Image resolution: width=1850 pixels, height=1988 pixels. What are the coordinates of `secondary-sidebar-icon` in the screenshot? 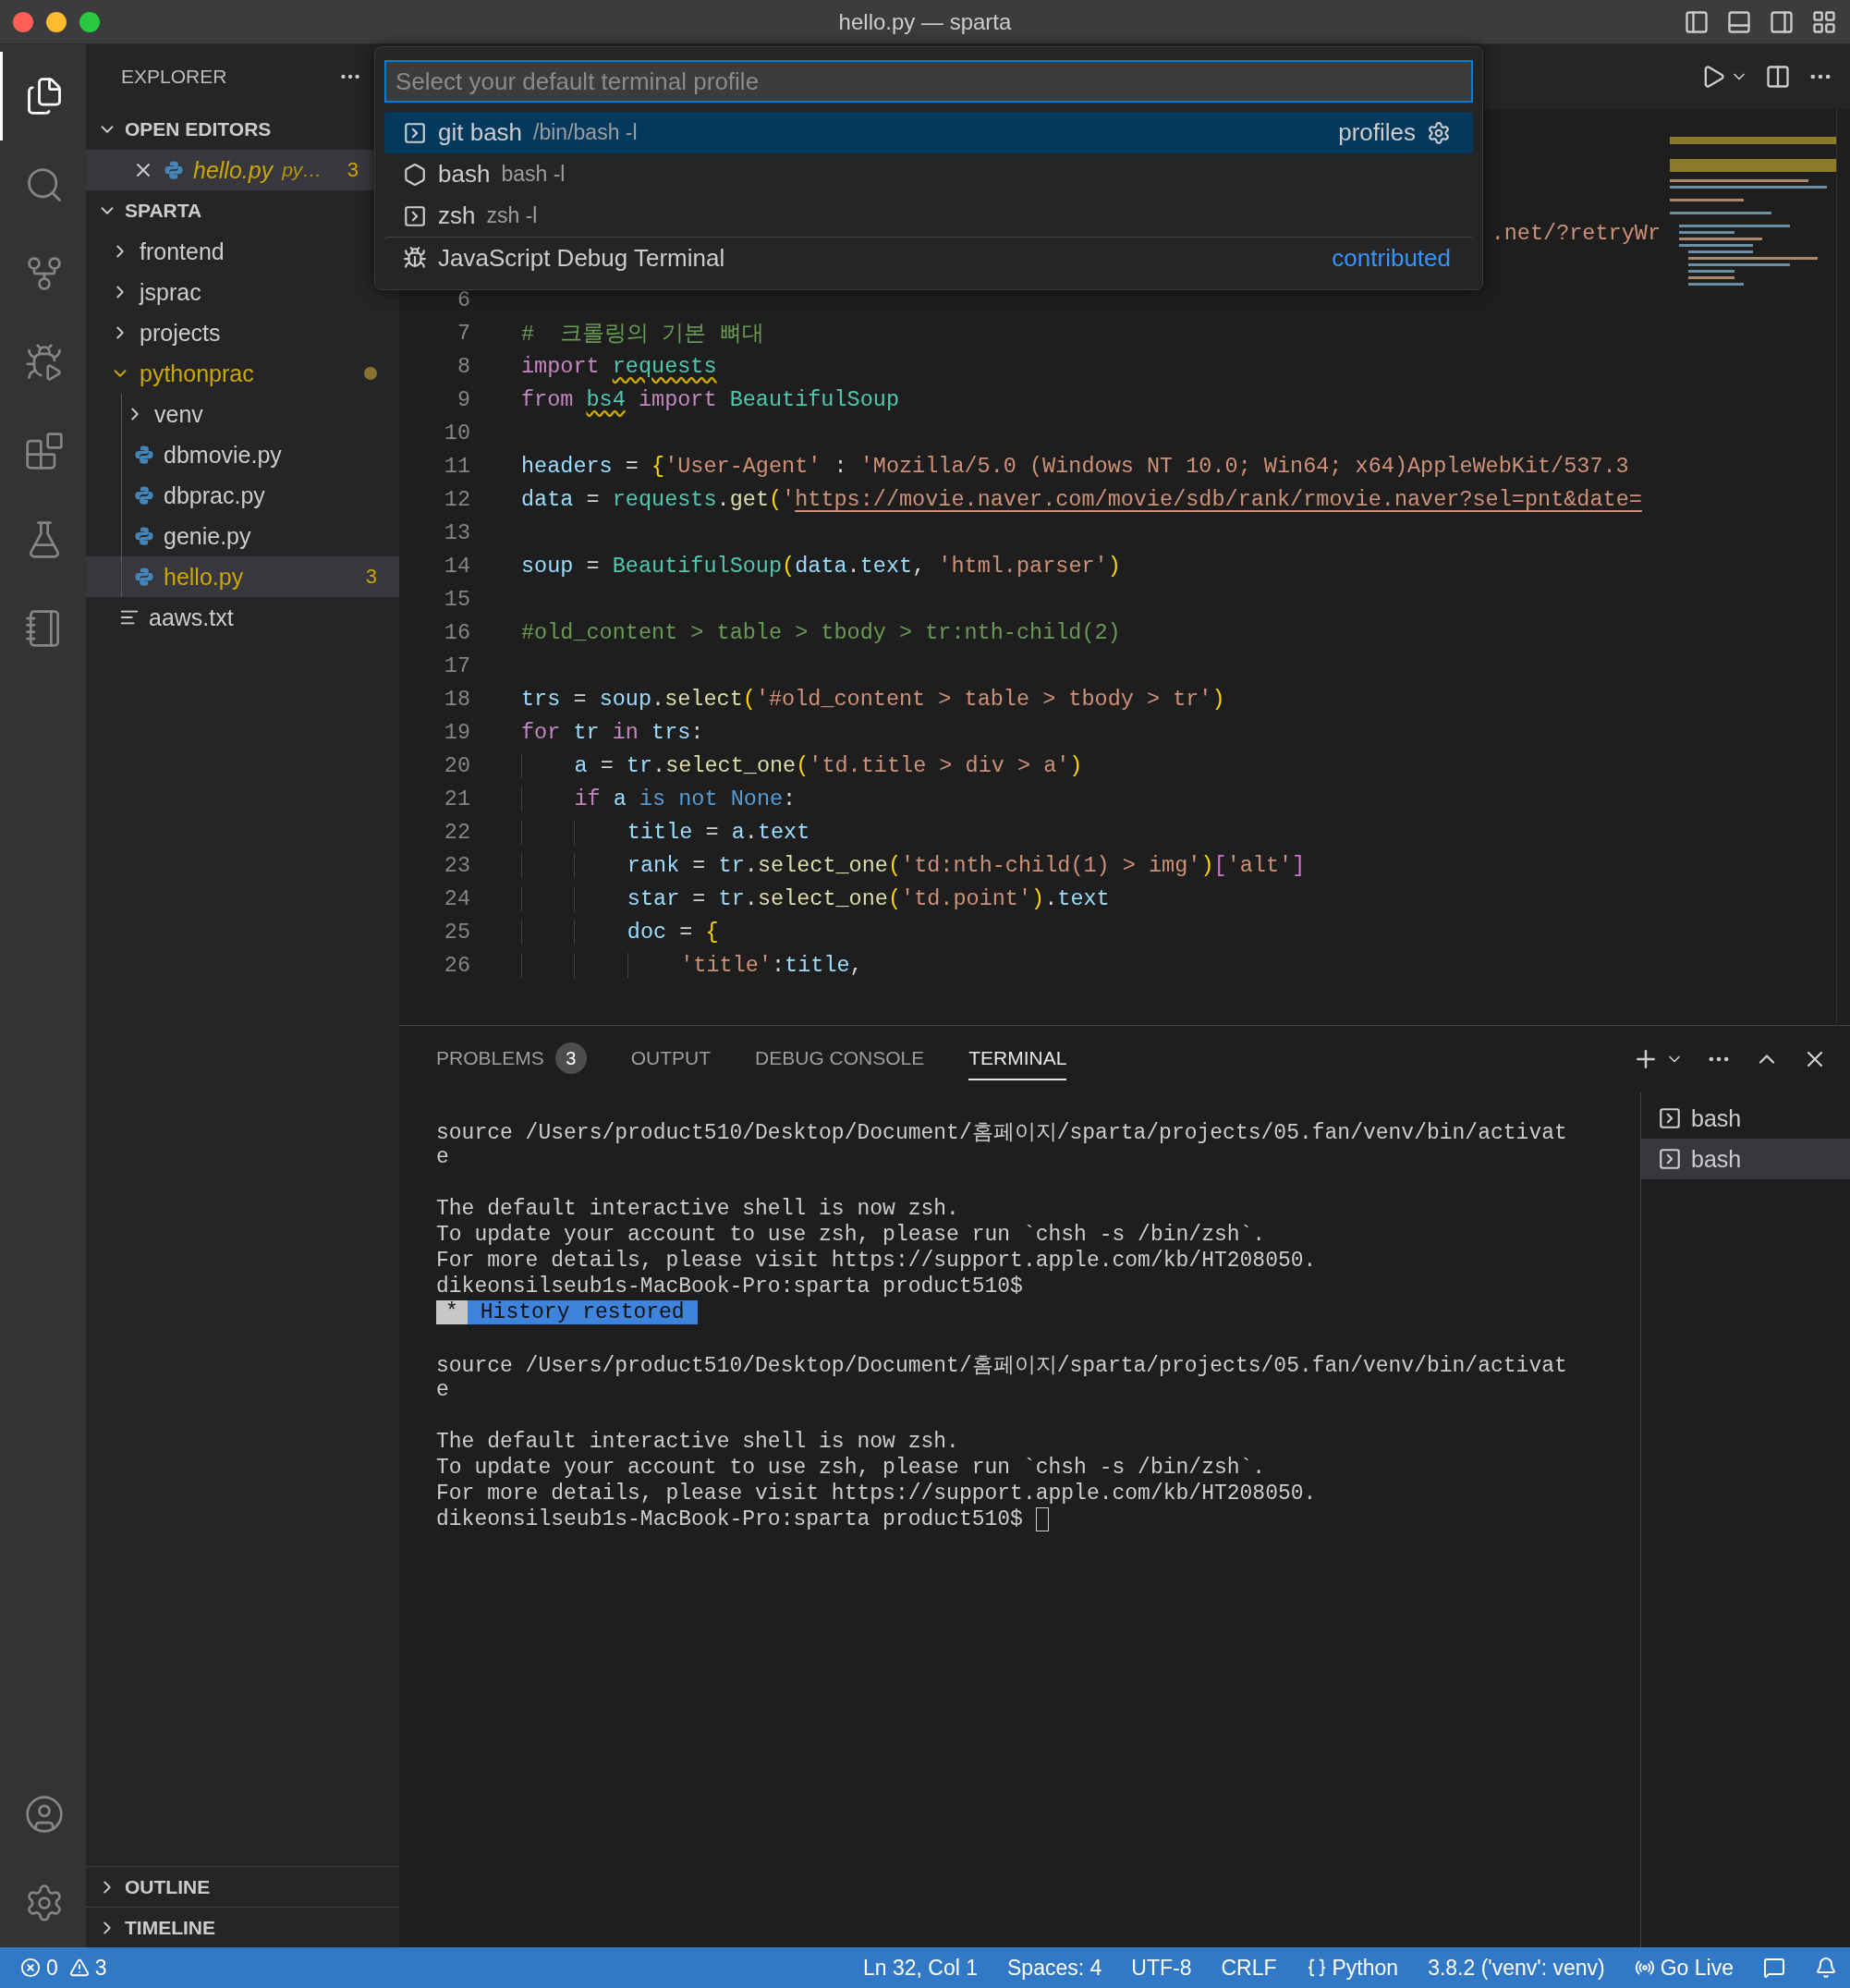 It's located at (1782, 21).